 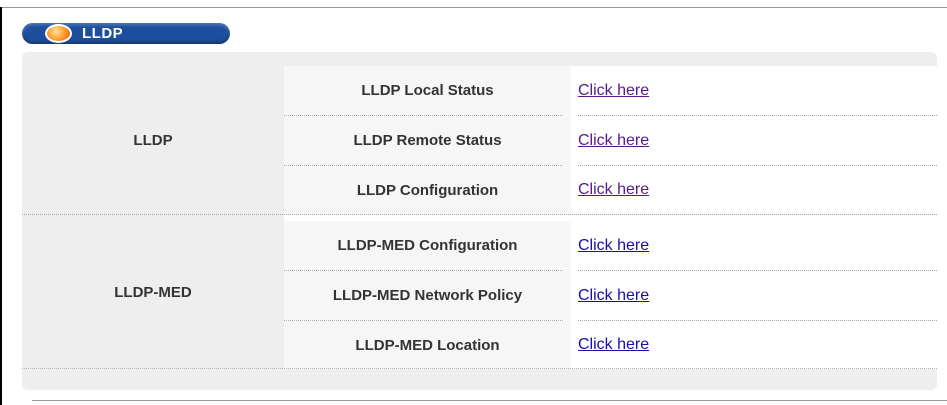 What do you see at coordinates (427, 190) in the screenshot?
I see `row-label: LLDP Configuration` at bounding box center [427, 190].